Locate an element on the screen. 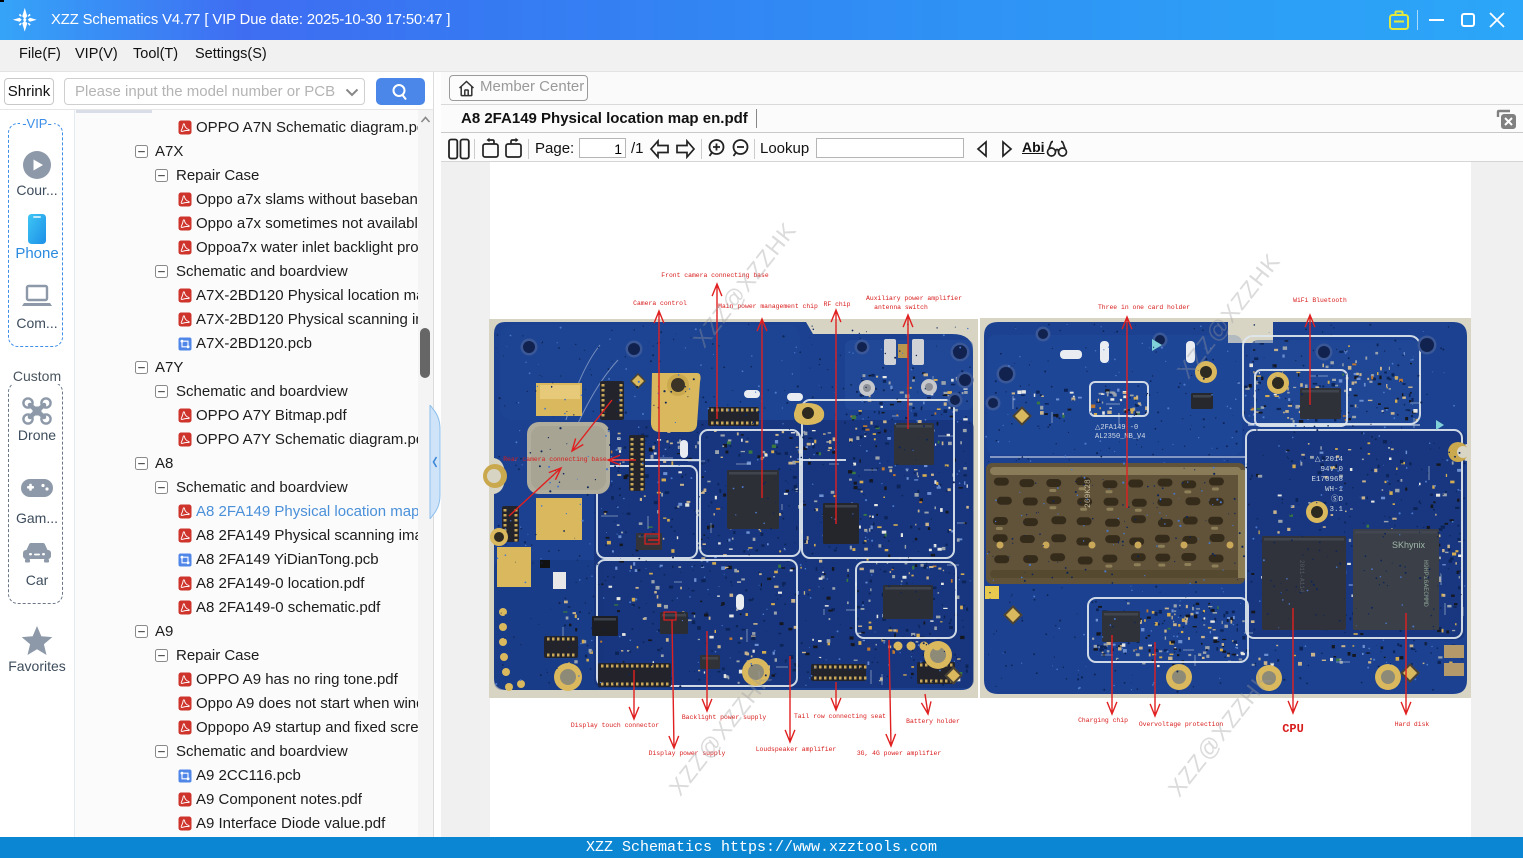 The image size is (1523, 858). svg-text: 3.1 is located at coordinates (1336, 510).